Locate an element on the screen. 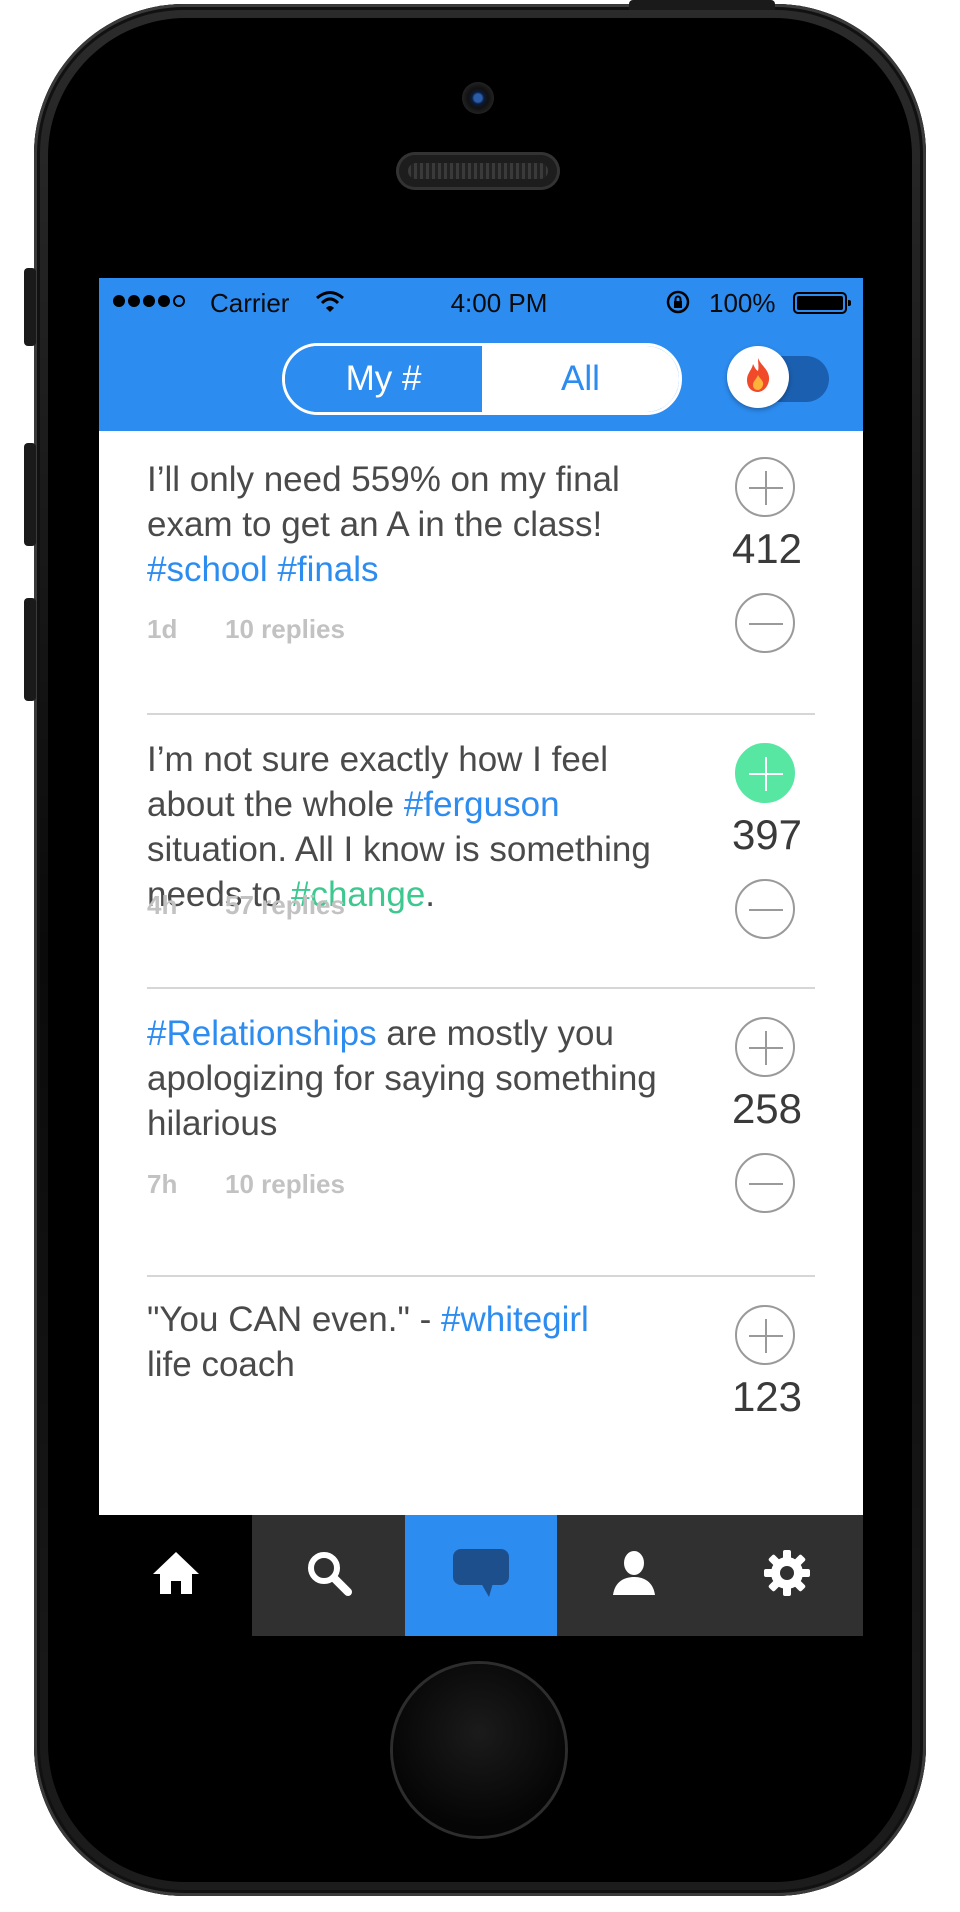 The image size is (960, 1912). post-score: 412 is located at coordinates (767, 548).